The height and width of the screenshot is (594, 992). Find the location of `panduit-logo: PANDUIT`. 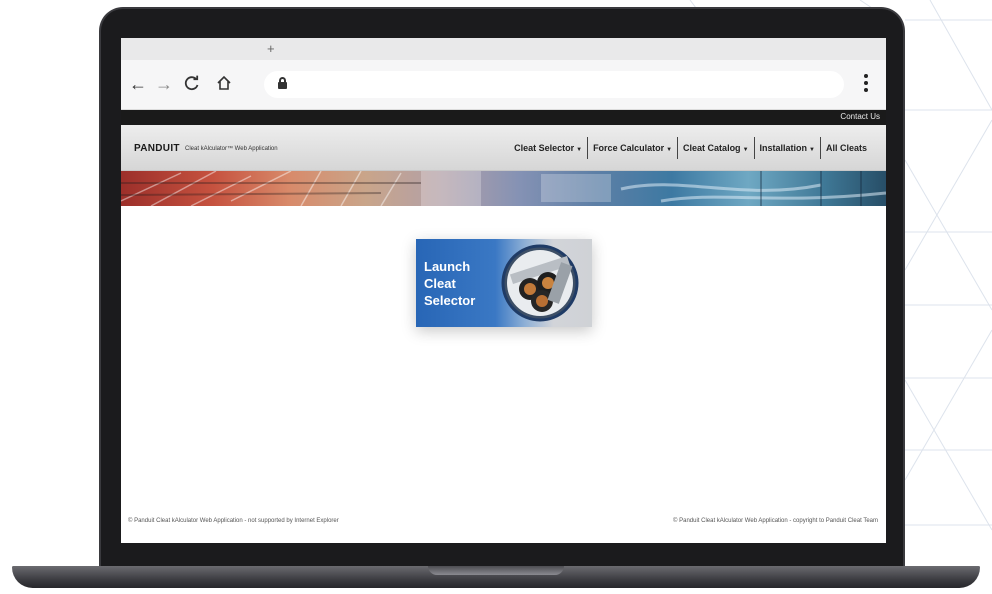

panduit-logo: PANDUIT is located at coordinates (157, 148).